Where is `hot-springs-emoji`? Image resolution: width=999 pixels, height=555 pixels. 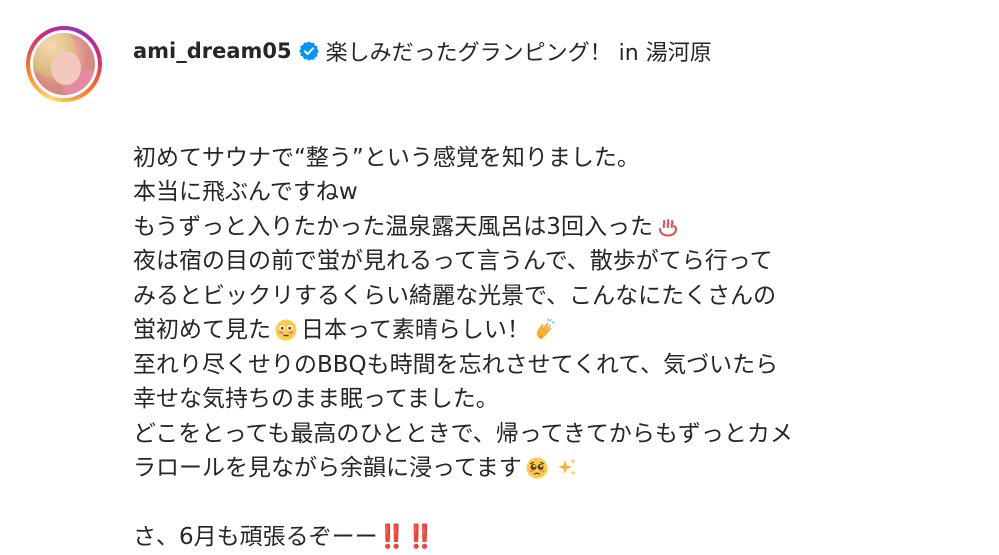 hot-springs-emoji is located at coordinates (668, 227).